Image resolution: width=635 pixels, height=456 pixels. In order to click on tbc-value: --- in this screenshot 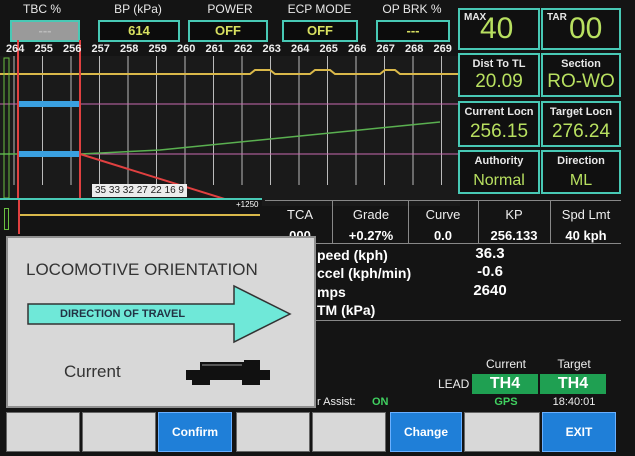, I will do `click(45, 31)`.